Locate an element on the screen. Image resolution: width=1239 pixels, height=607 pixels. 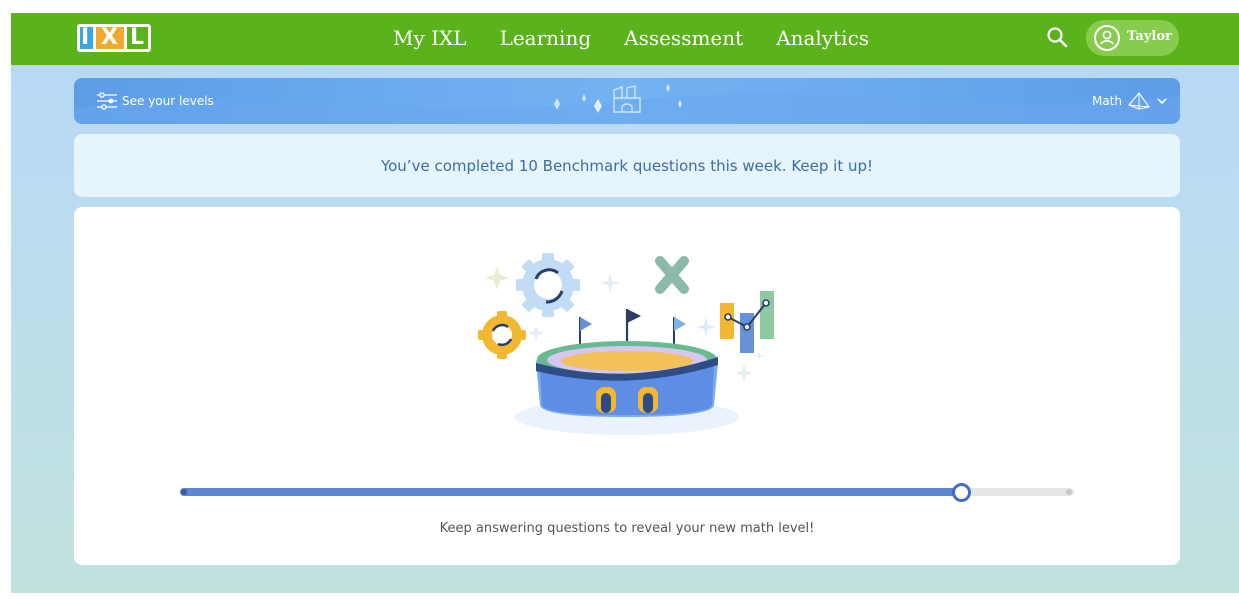
see-levels-link: See your levels is located at coordinates (155, 101).